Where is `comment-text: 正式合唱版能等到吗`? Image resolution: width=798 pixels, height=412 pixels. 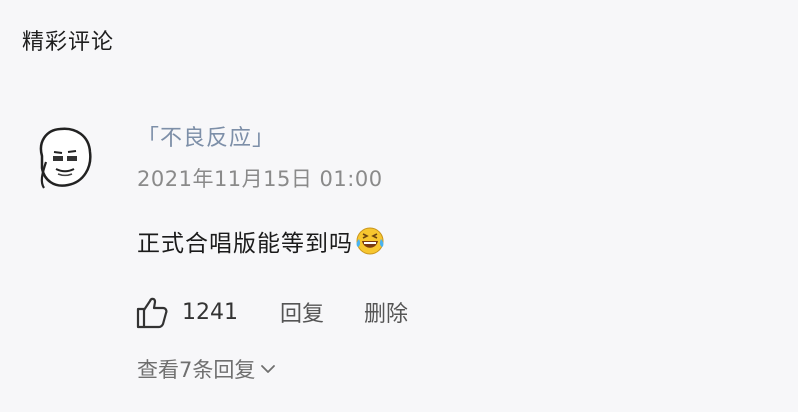
comment-text: 正式合唱版能等到吗 is located at coordinates (261, 241).